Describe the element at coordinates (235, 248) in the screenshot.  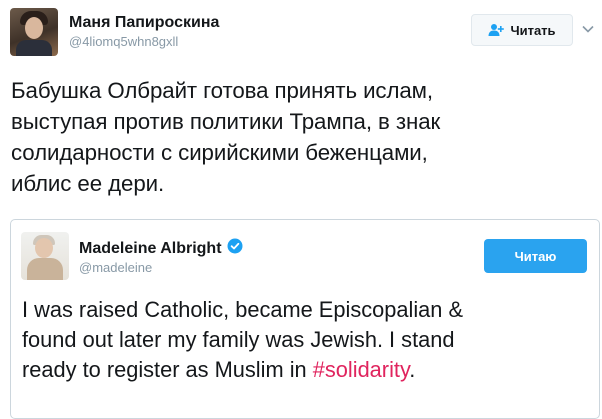
I see `verified-badge-icon` at that location.